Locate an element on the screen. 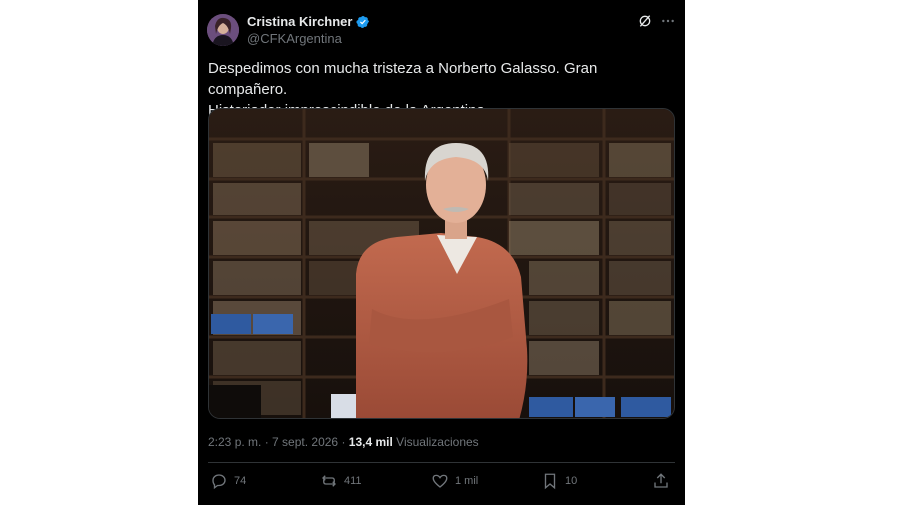  reply-icon is located at coordinates (219, 482).